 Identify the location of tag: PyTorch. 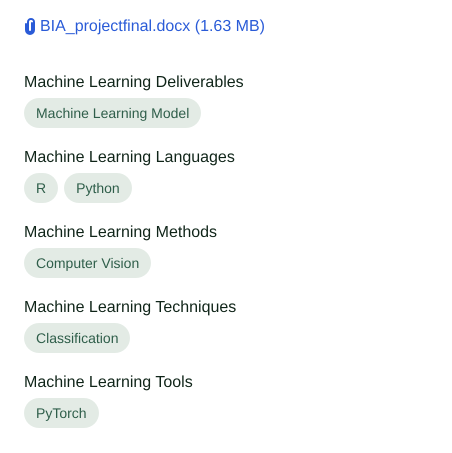
(61, 413).